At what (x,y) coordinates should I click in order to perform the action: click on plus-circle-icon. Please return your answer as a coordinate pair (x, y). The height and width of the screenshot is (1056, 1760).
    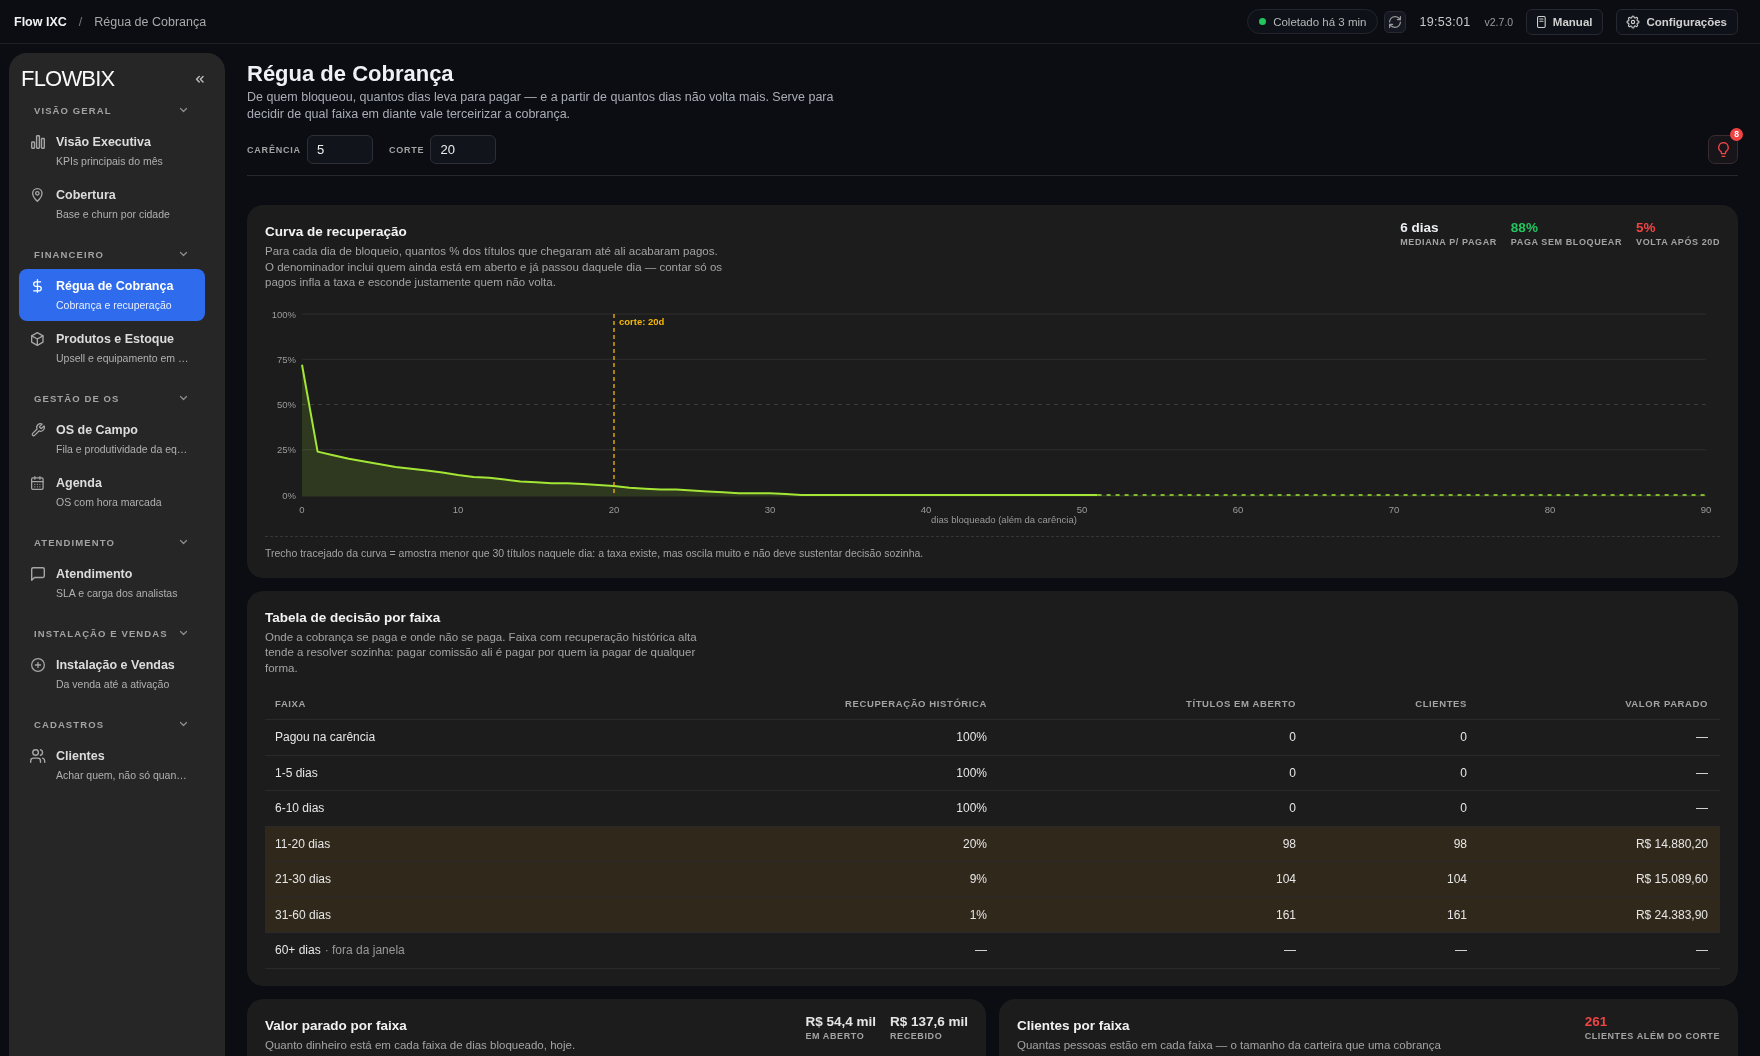
    Looking at the image, I should click on (37, 665).